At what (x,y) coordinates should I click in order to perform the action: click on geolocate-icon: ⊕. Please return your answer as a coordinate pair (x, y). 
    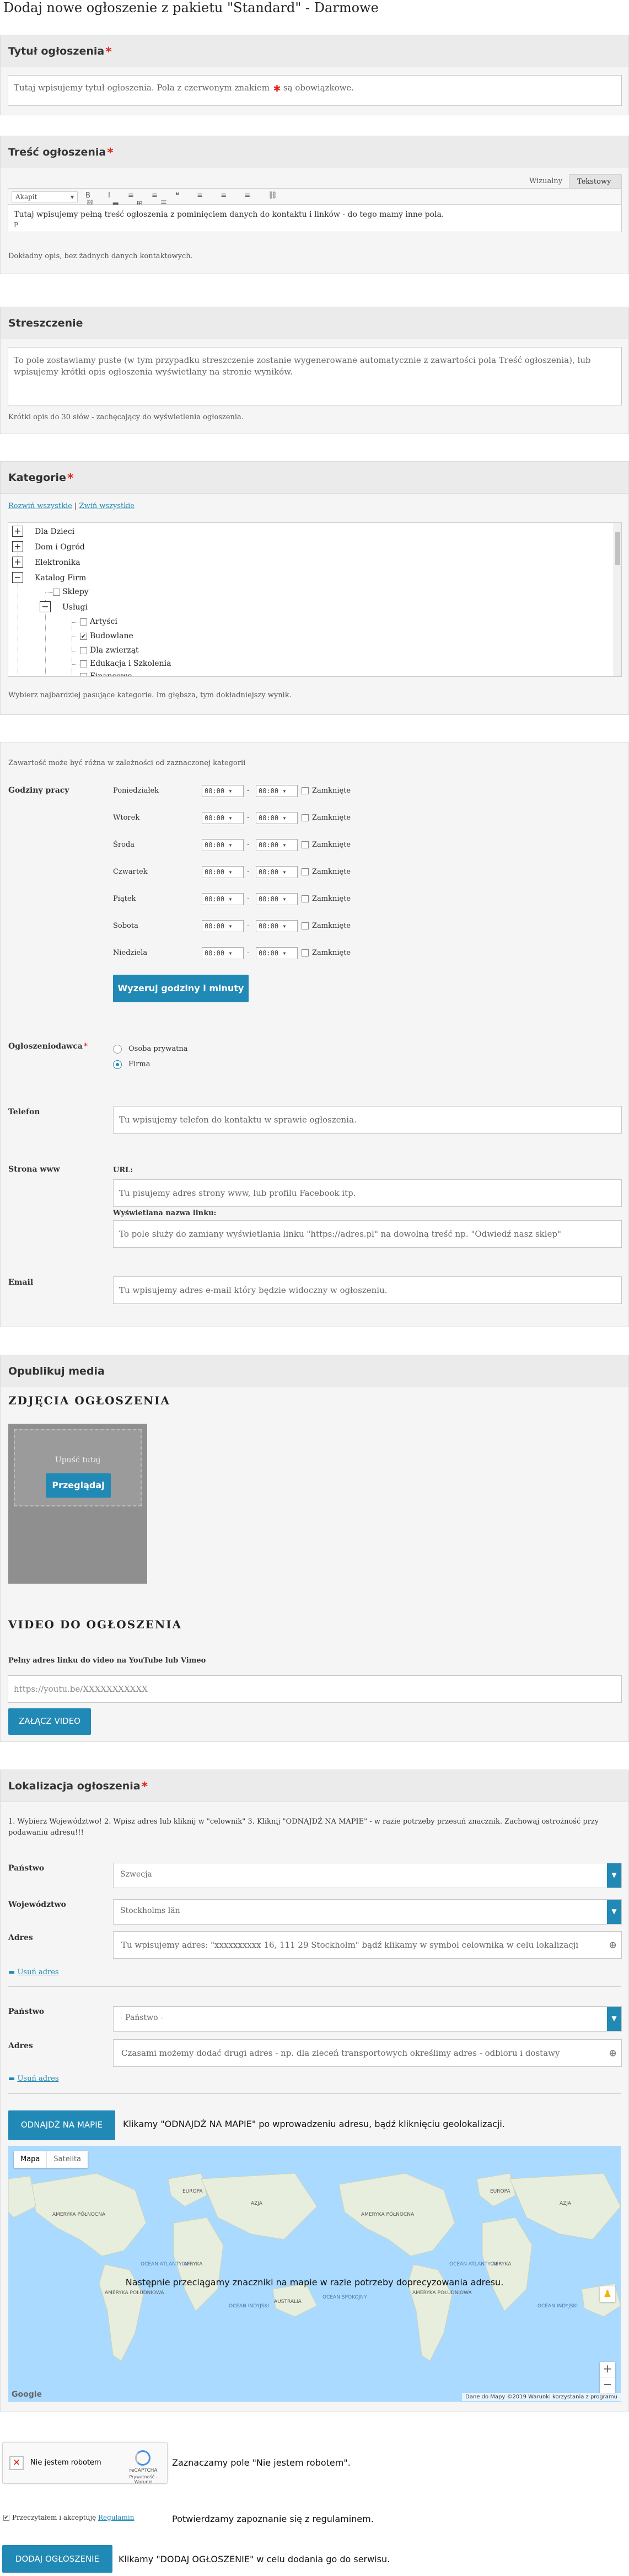
    Looking at the image, I should click on (613, 1945).